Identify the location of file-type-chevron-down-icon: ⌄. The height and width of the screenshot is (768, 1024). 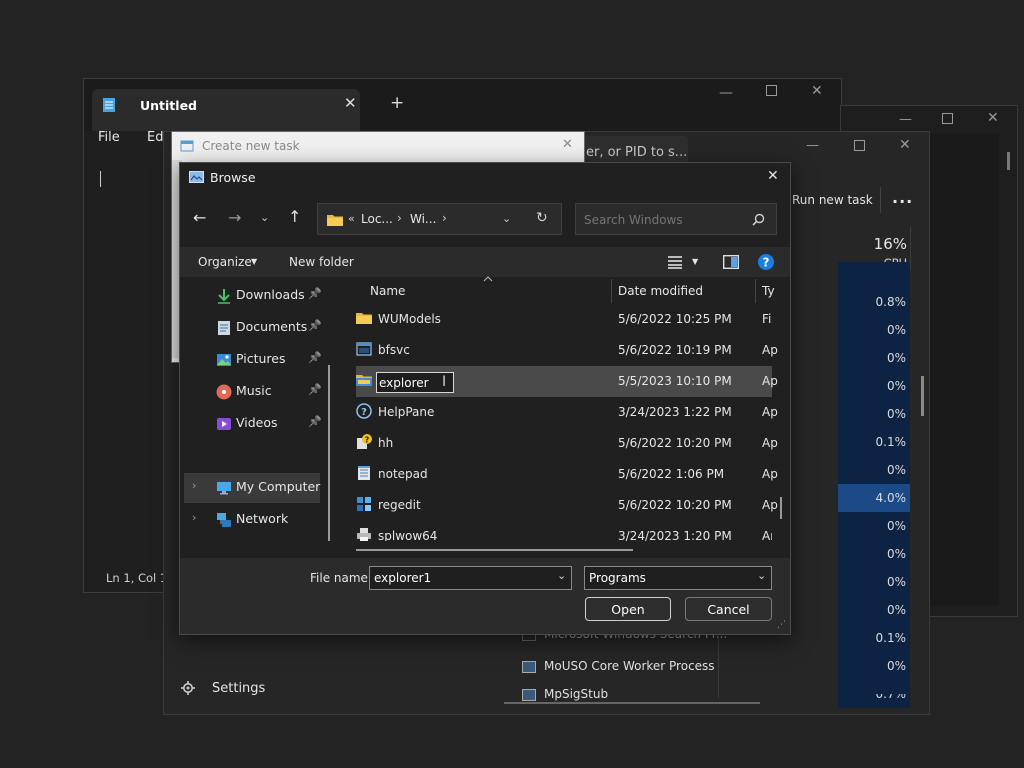
(761, 575).